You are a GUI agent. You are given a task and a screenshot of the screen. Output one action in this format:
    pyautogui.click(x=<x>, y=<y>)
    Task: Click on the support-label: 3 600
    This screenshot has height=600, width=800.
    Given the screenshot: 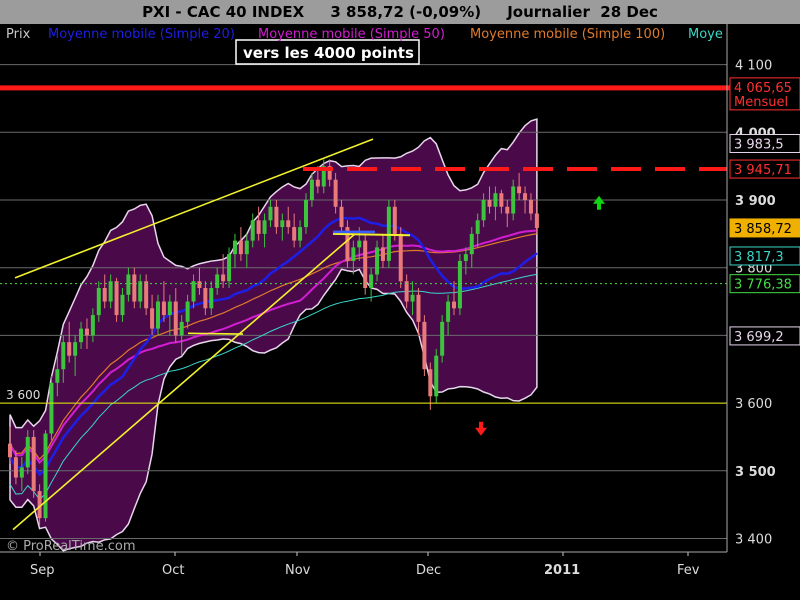 What is the action you would take?
    pyautogui.click(x=23, y=395)
    